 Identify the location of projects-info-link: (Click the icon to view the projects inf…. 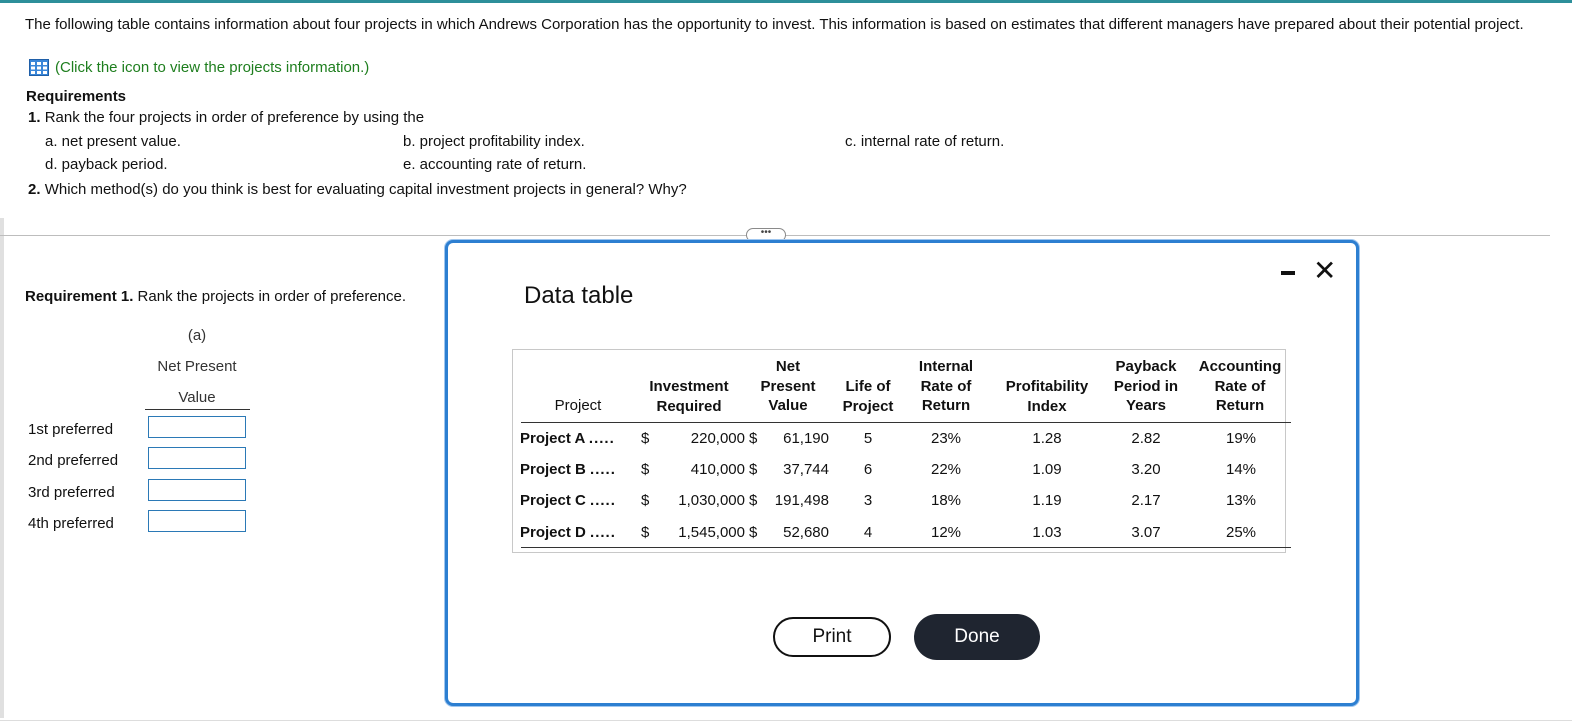
(199, 67).